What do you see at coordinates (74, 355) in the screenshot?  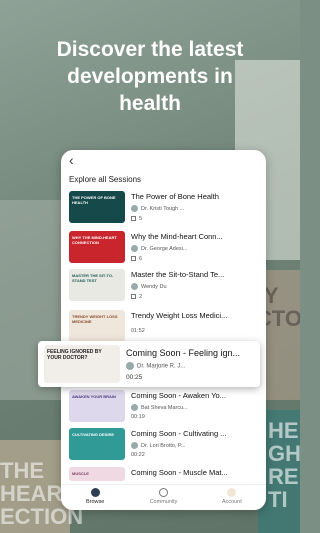 I see `thumbnail-text: FEELING IGNORED BY YOUR DOCTOR?` at bounding box center [74, 355].